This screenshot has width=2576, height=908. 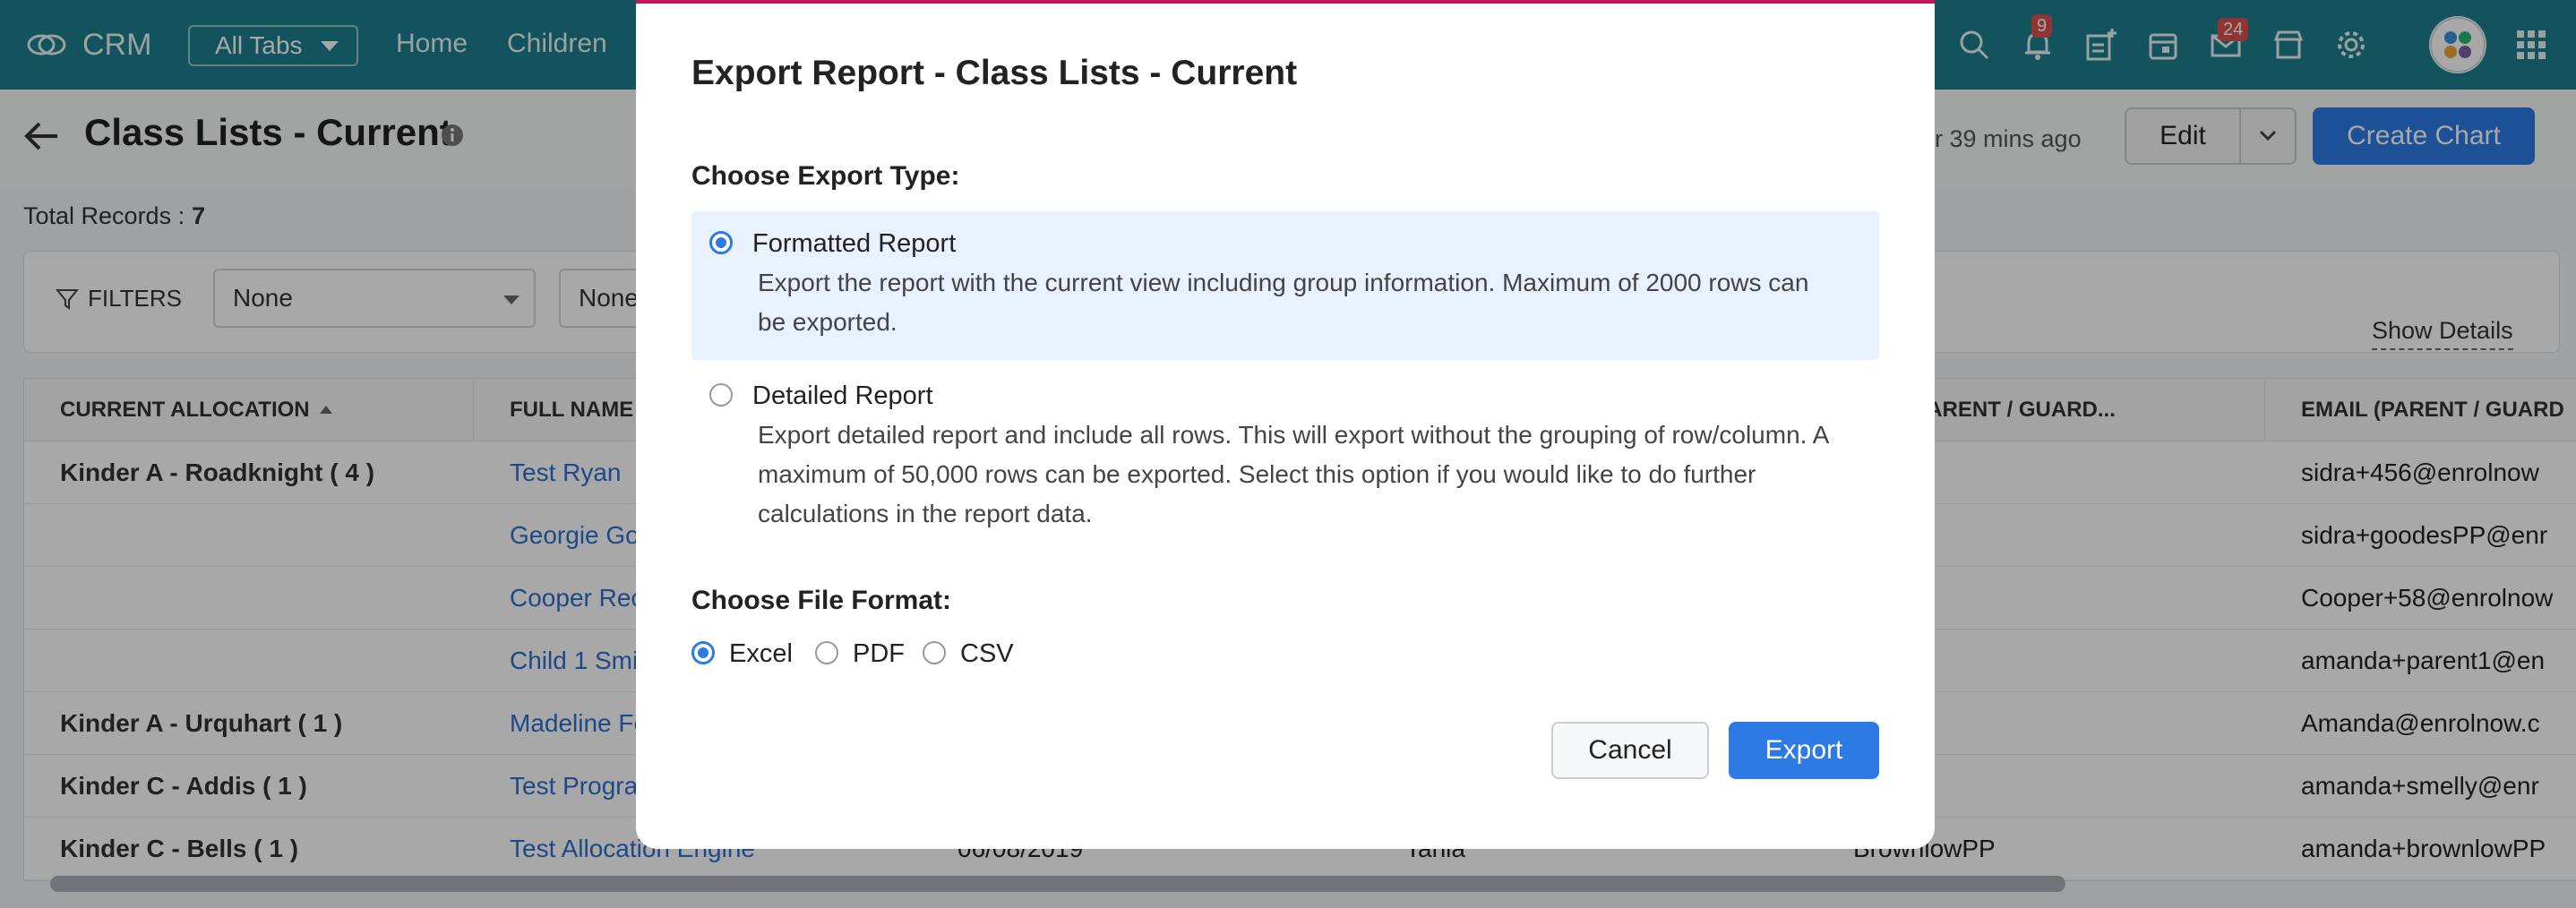 I want to click on formatted-report-label: Formatted Report, so click(x=854, y=244).